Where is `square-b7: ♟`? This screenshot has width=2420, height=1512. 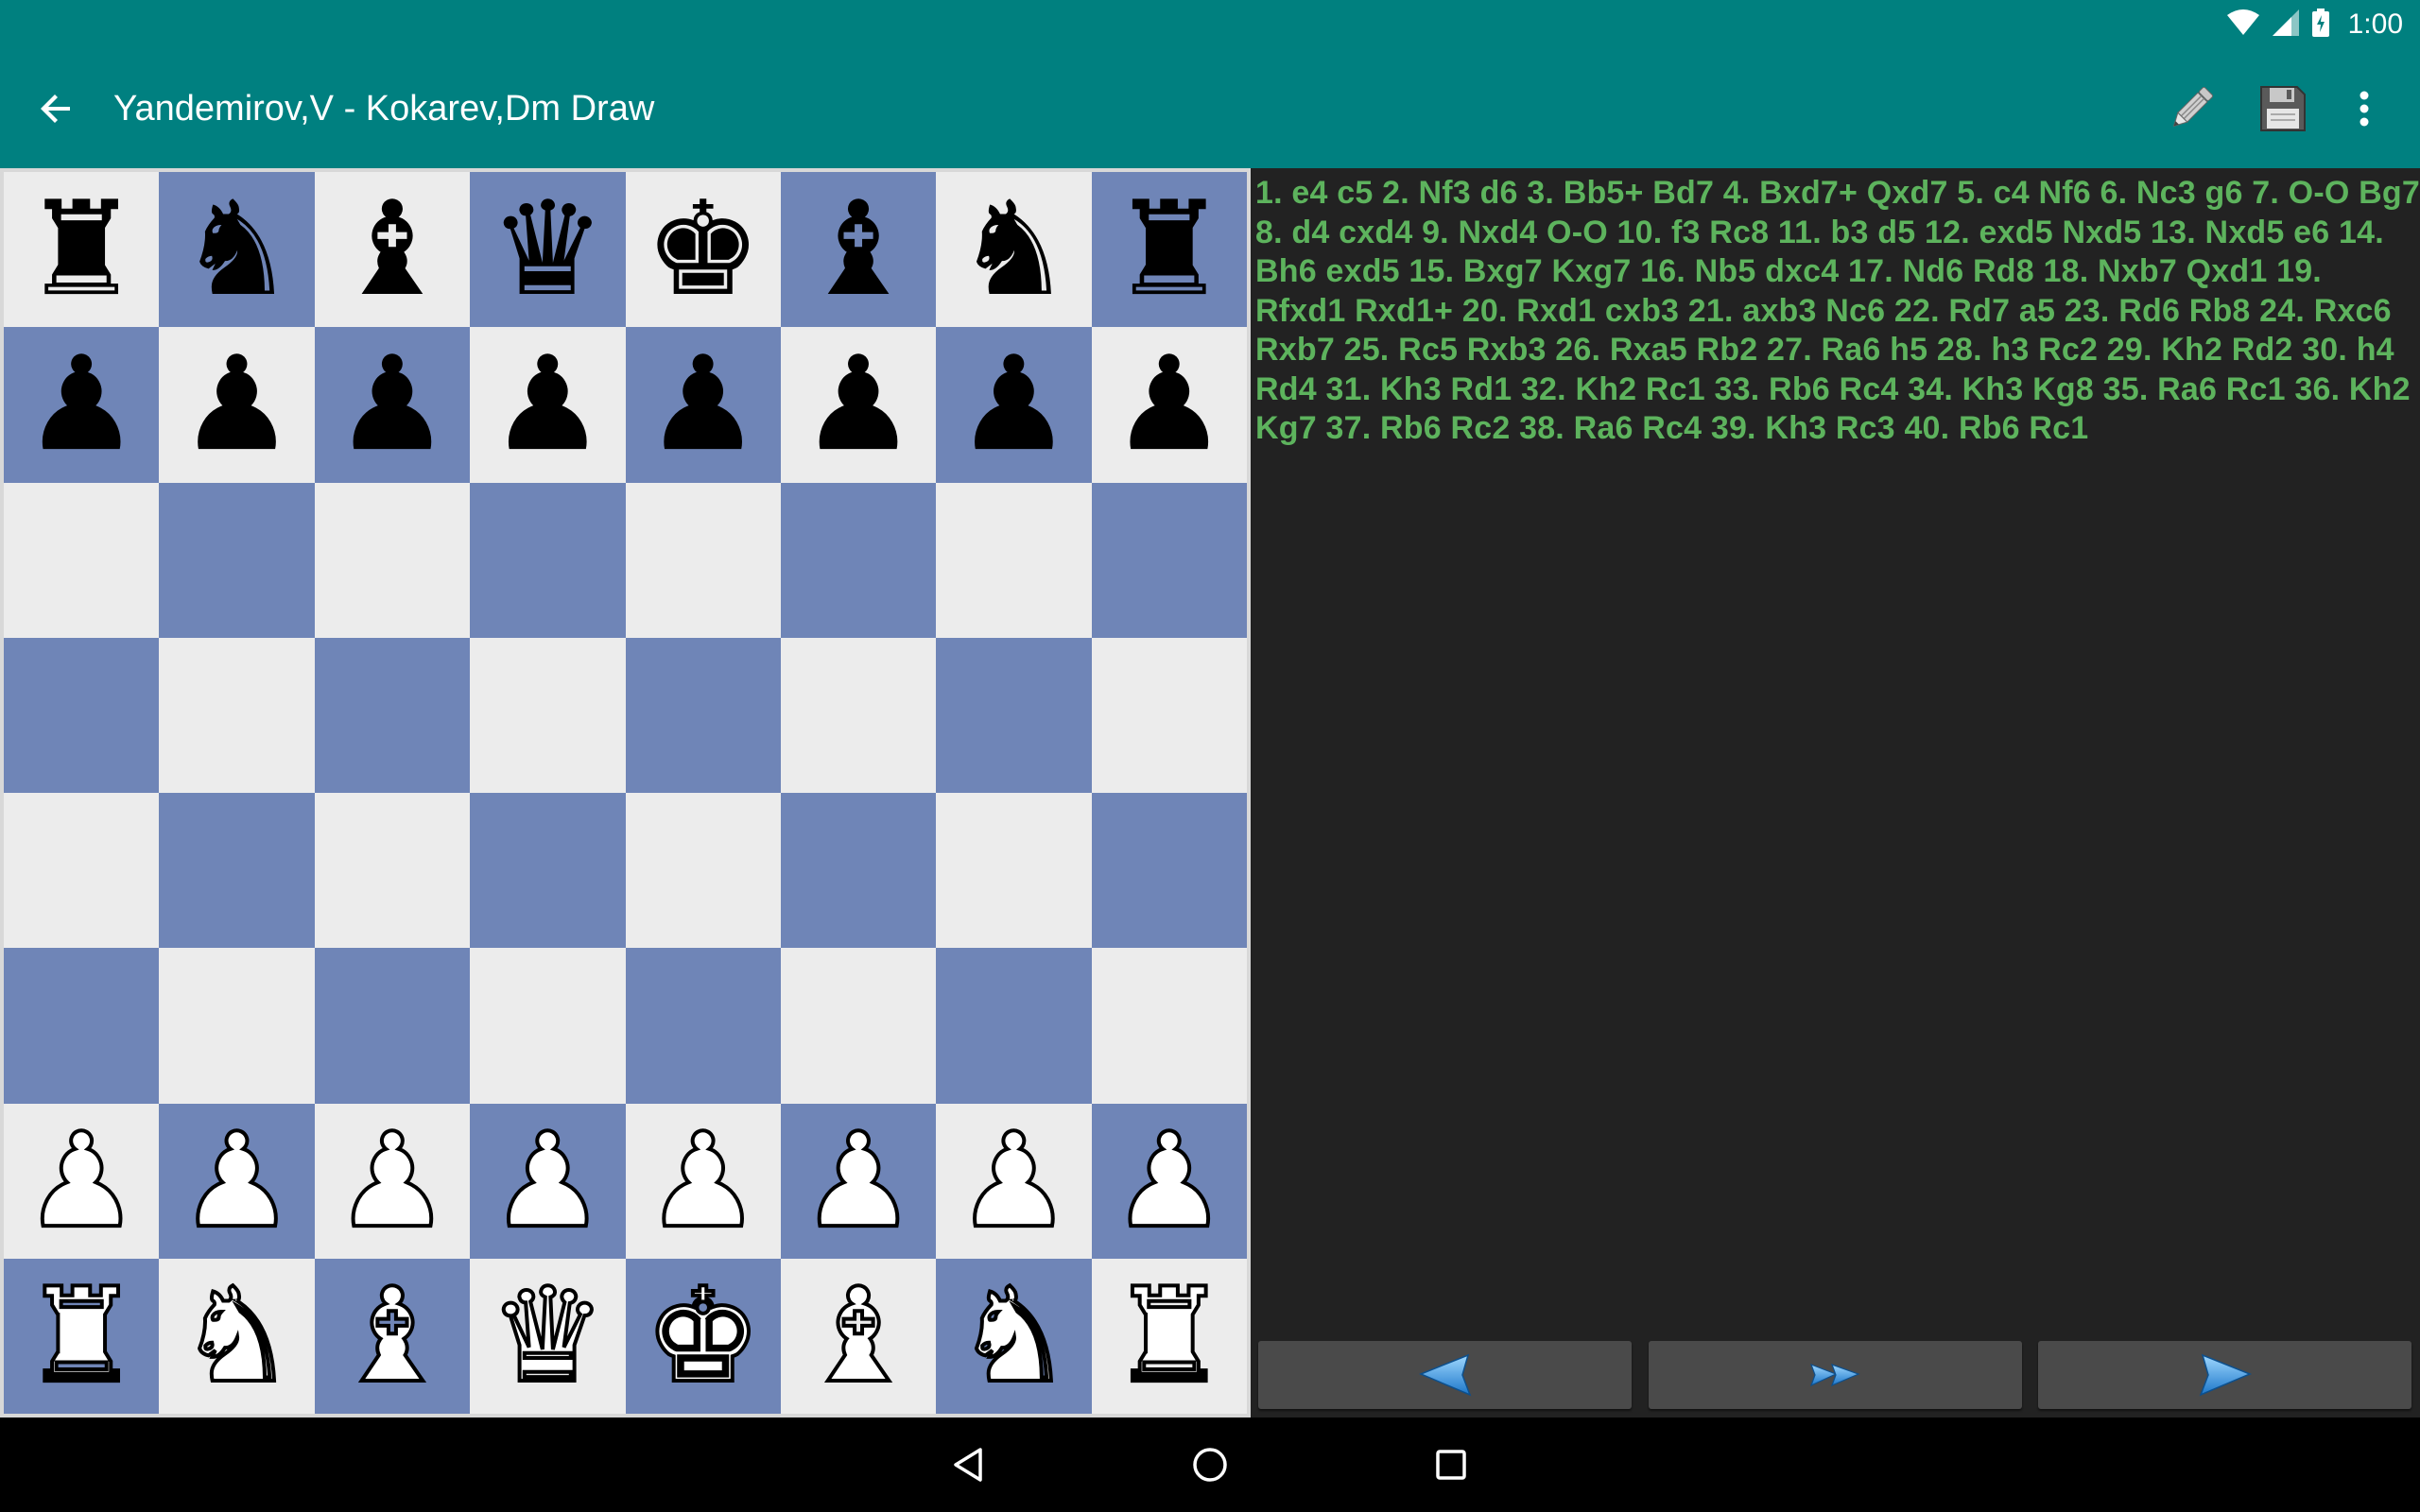
square-b7: ♟ is located at coordinates (237, 405).